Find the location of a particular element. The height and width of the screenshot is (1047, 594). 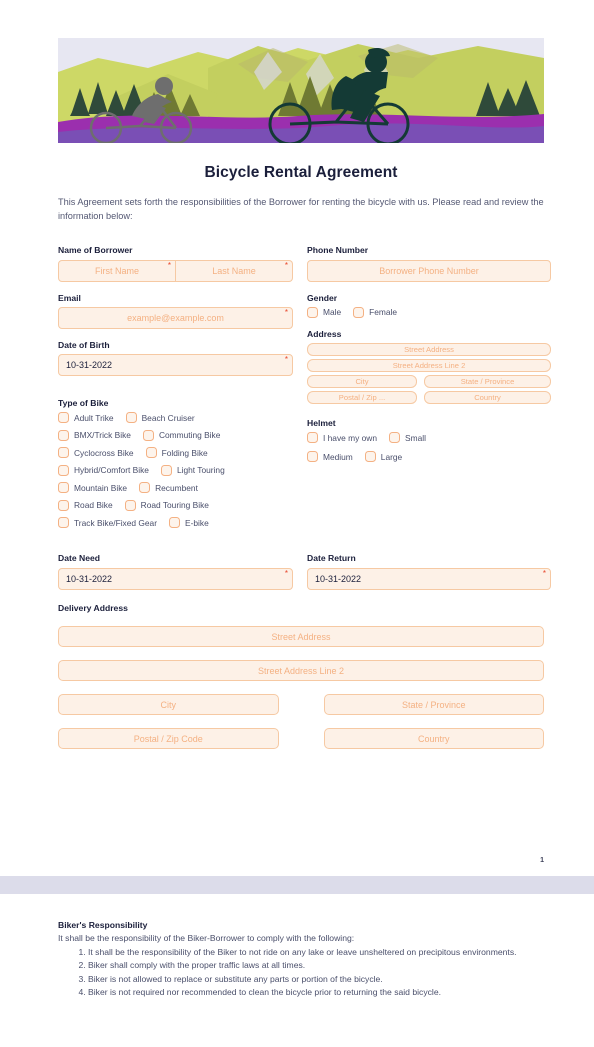

field-group-date-return: Date Return 10-31-2022 * is located at coordinates (429, 571).